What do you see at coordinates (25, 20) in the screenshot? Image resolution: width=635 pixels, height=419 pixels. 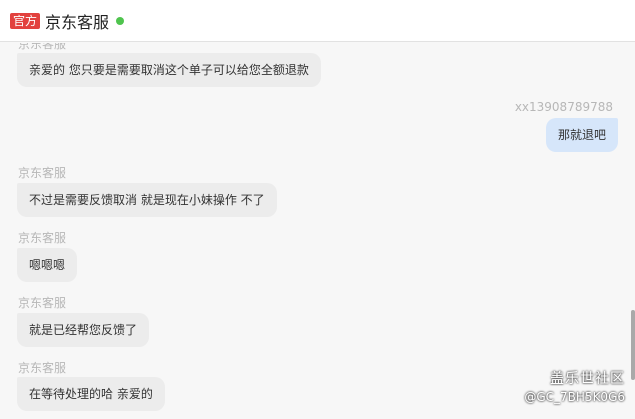 I see `official-badge: 官方` at bounding box center [25, 20].